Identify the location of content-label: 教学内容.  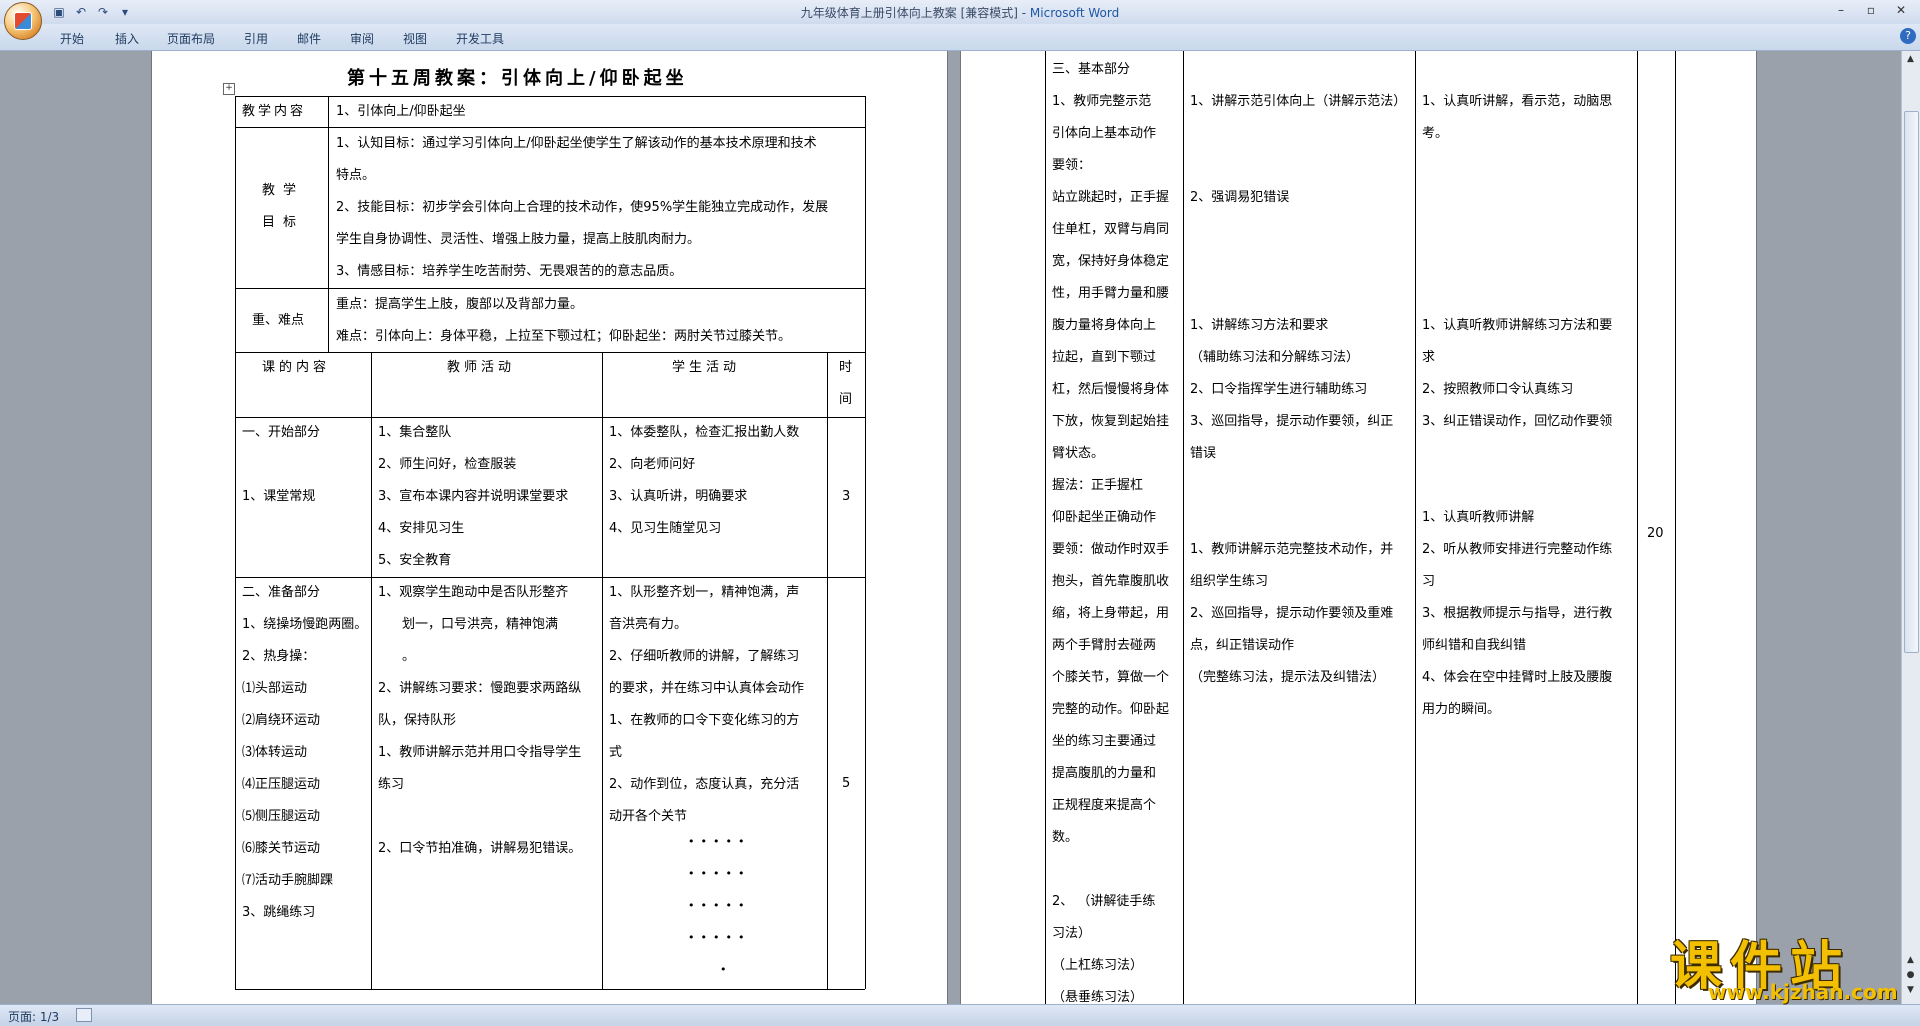
(274, 111).